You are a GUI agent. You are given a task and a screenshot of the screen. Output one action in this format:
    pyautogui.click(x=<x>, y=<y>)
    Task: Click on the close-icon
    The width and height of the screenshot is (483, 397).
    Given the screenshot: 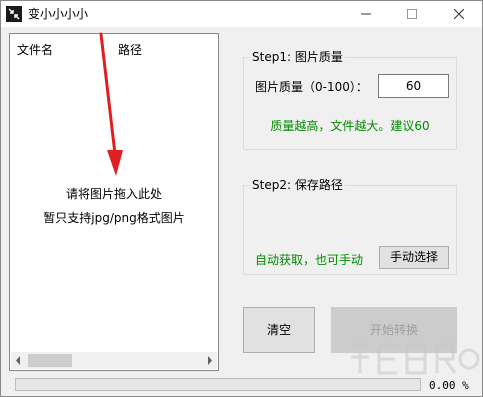 What is the action you would take?
    pyautogui.click(x=459, y=14)
    